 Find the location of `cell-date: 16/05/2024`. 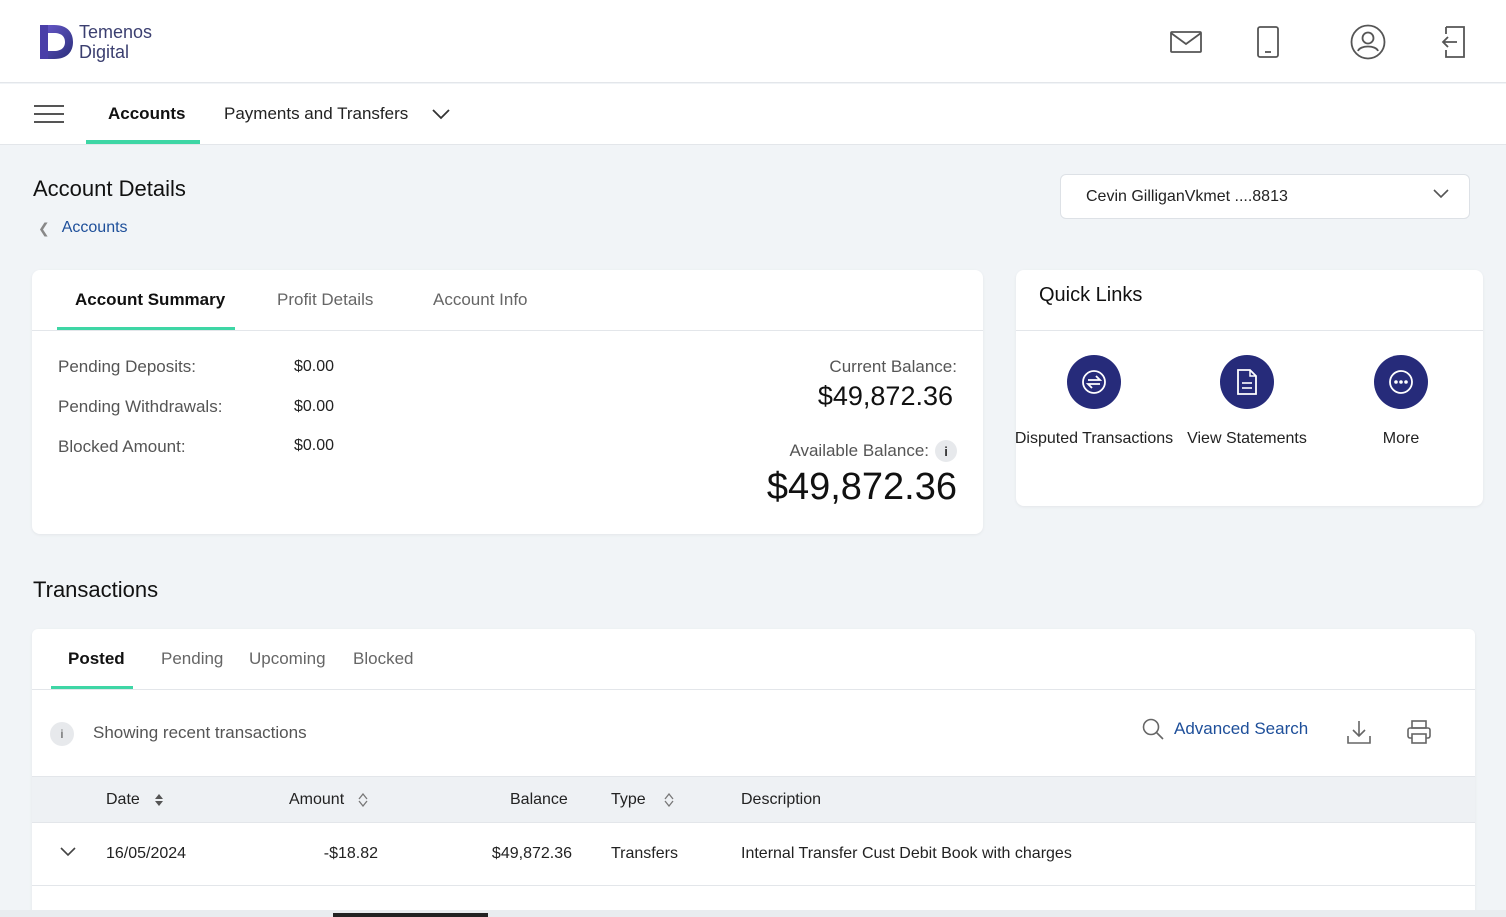

cell-date: 16/05/2024 is located at coordinates (146, 853).